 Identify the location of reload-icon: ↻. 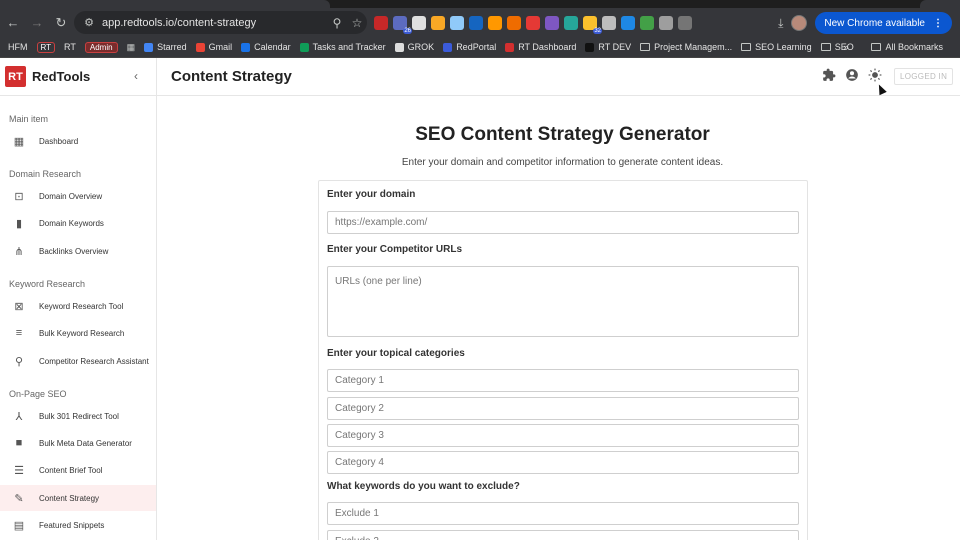
(61, 23).